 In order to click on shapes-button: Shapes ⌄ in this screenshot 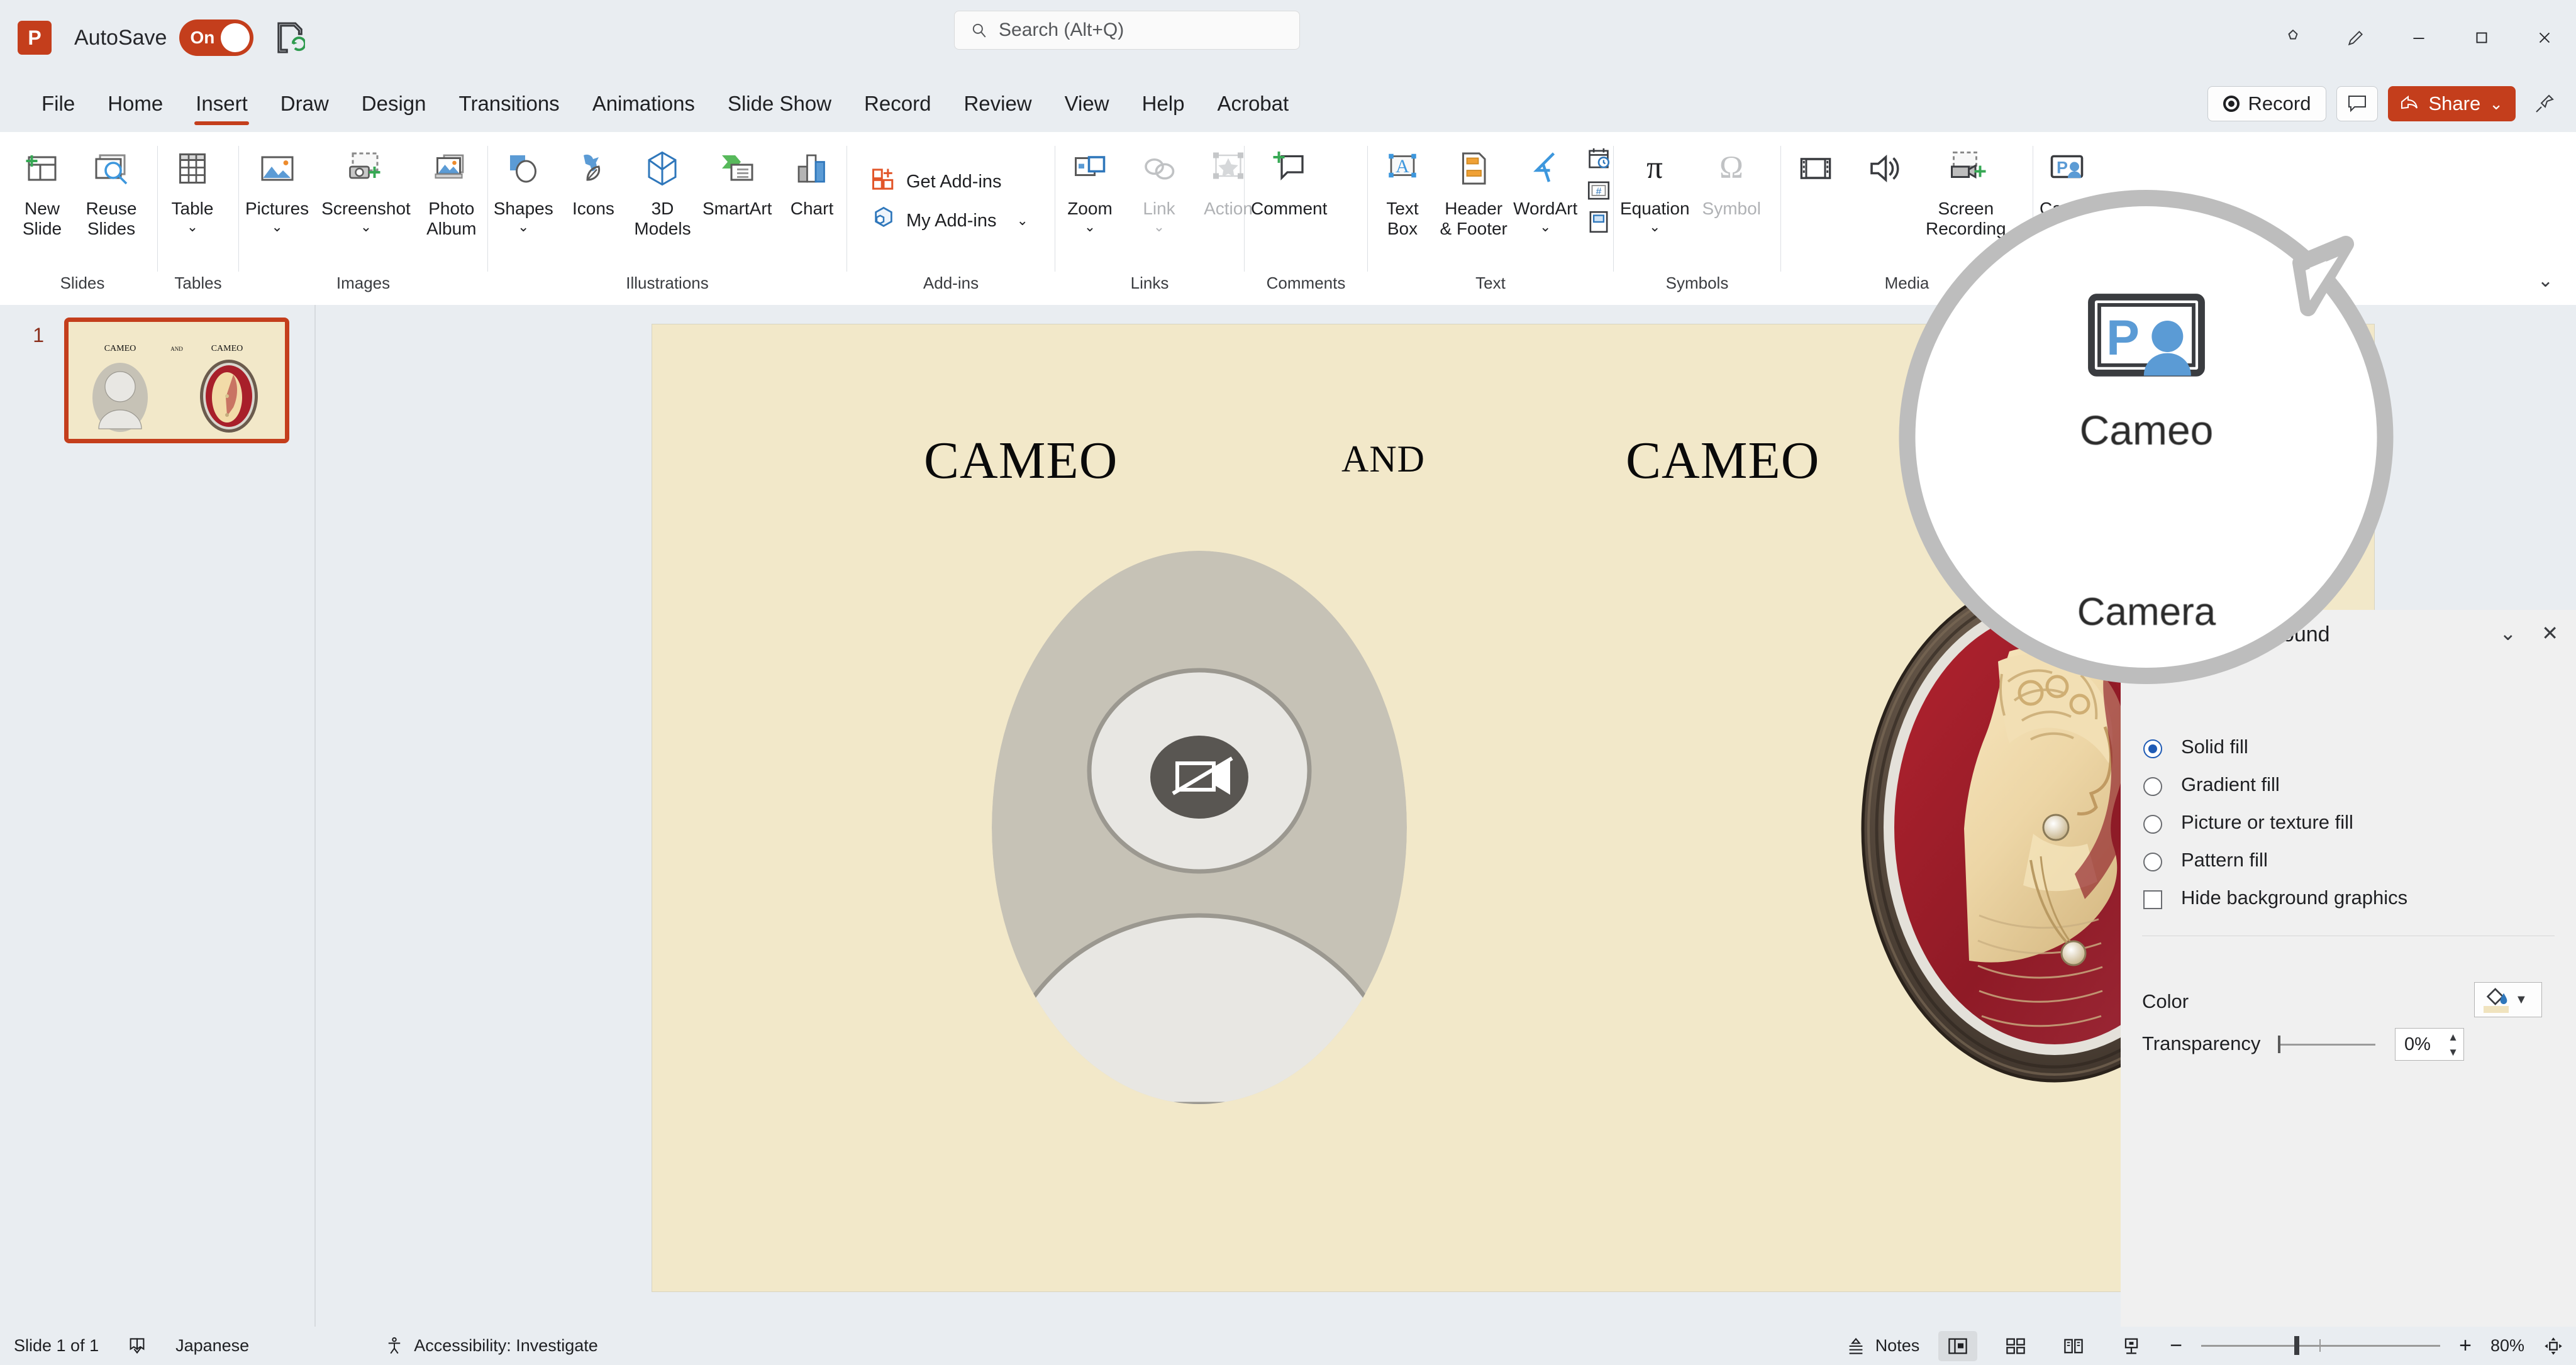, I will do `click(523, 188)`.